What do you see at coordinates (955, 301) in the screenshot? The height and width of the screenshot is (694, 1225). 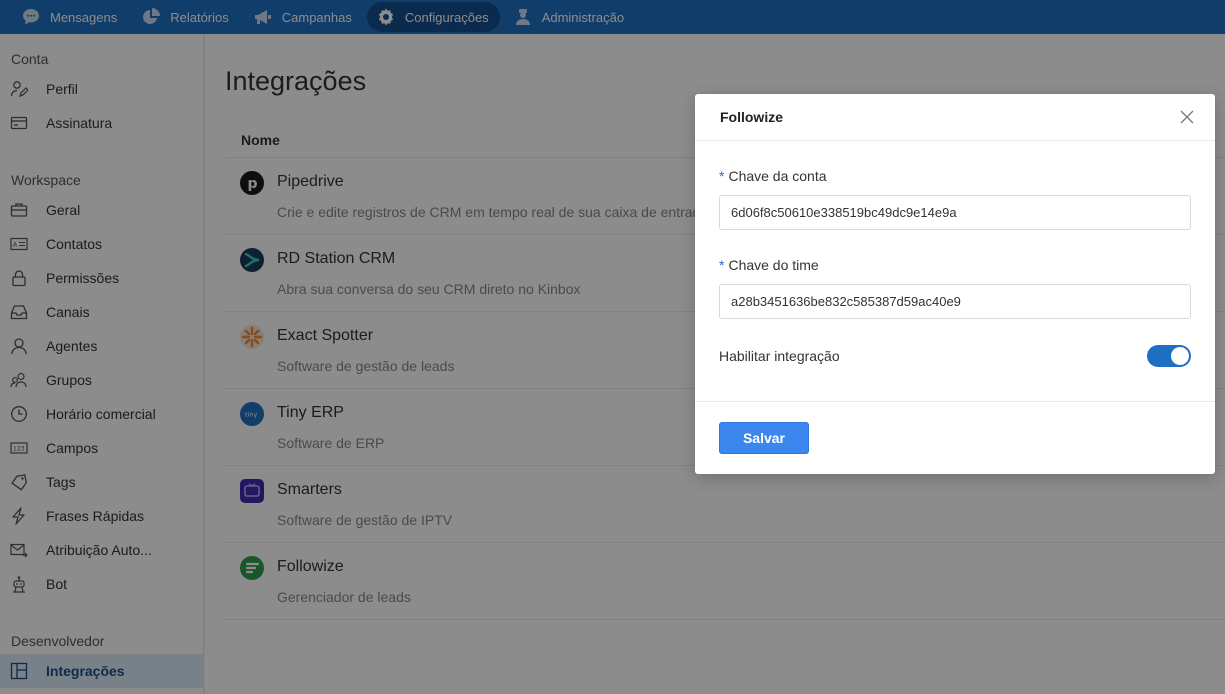 I see `team-key-input` at bounding box center [955, 301].